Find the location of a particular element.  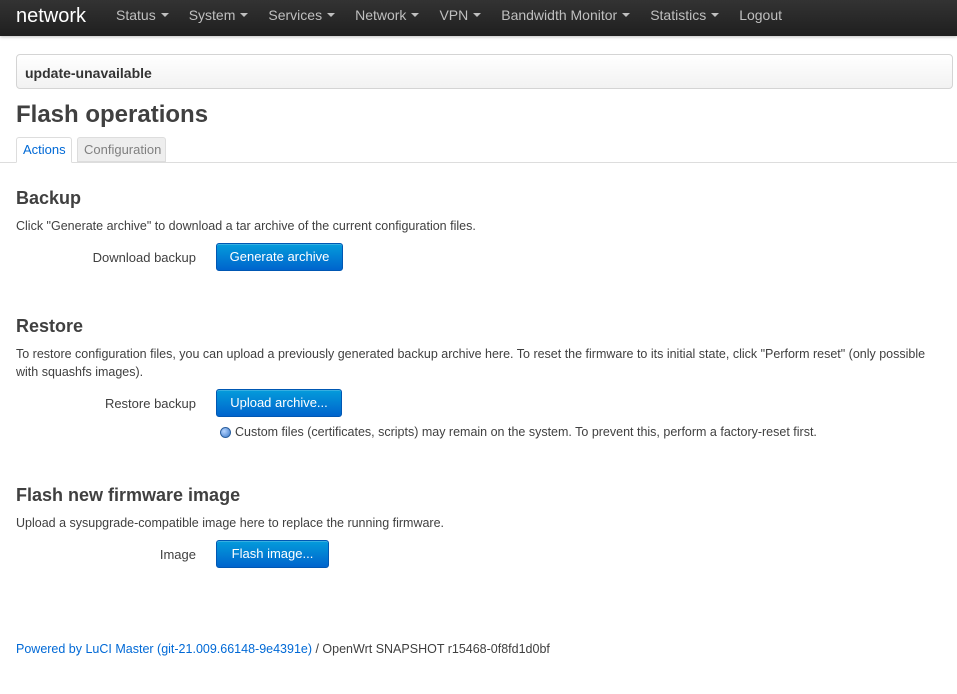

menu-statistics-label: Statistics is located at coordinates (678, 15).